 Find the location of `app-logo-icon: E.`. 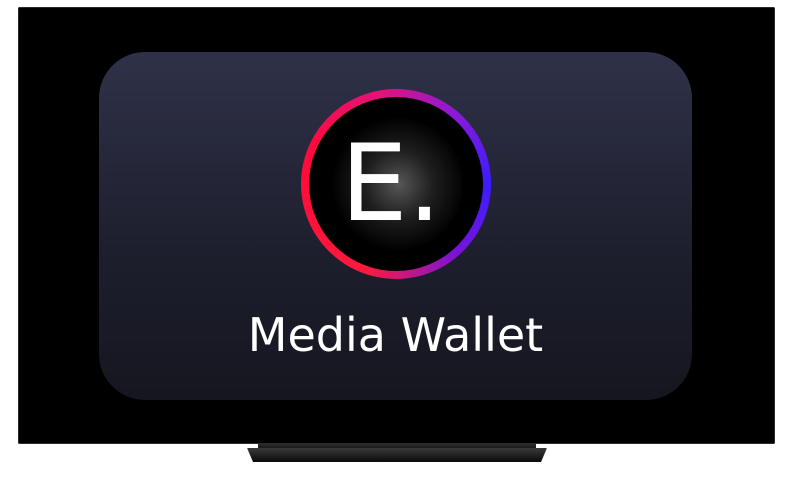

app-logo-icon: E. is located at coordinates (396, 184).